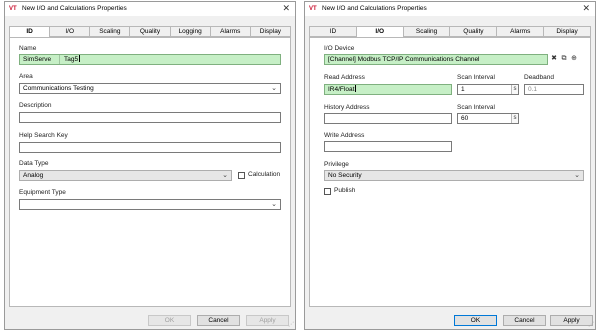  What do you see at coordinates (125, 175) in the screenshot?
I see `data-type-select: Analog ⌄` at bounding box center [125, 175].